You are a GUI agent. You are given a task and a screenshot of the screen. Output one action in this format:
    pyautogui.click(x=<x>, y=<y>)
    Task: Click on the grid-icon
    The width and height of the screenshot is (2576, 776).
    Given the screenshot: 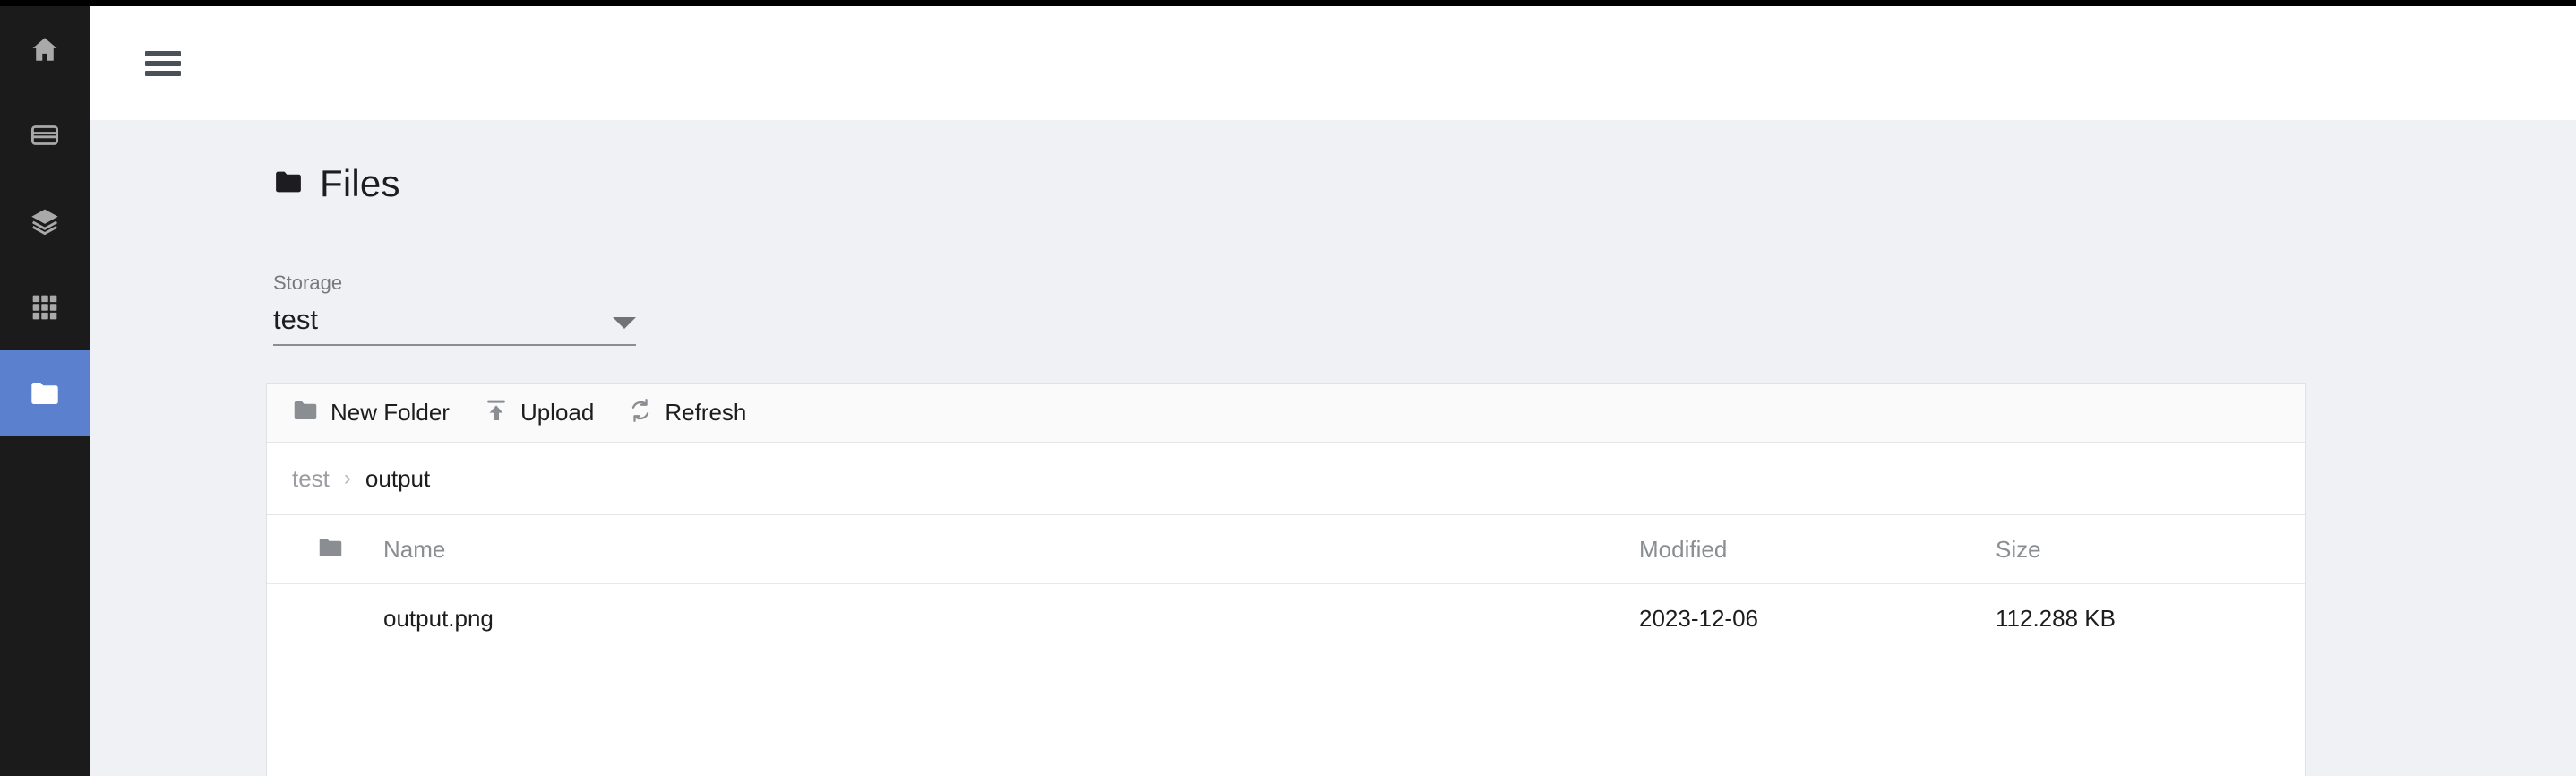 What is the action you would take?
    pyautogui.click(x=44, y=307)
    